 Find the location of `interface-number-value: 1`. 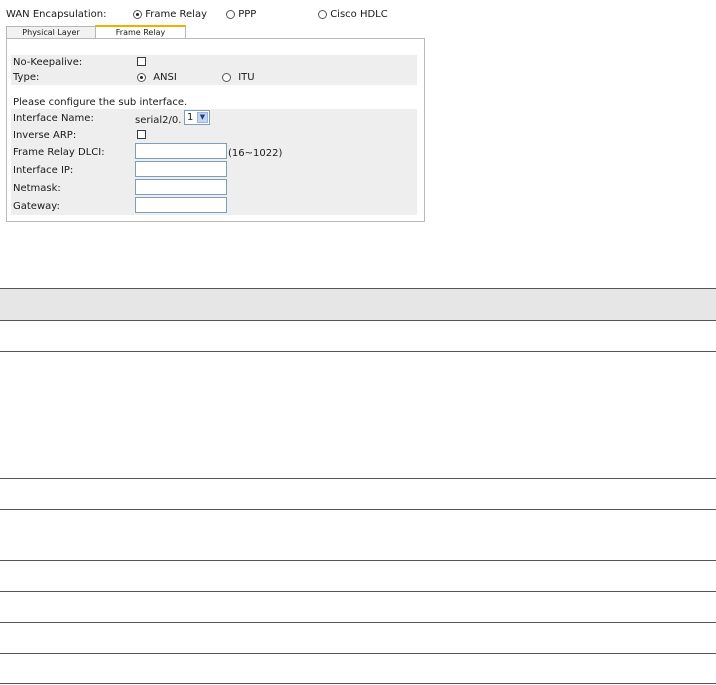

interface-number-value: 1 is located at coordinates (190, 117).